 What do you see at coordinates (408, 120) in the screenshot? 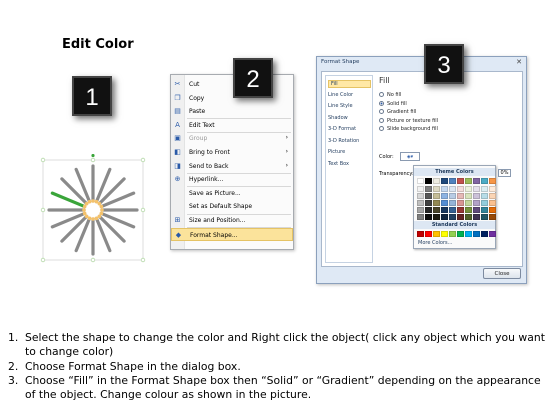
I see `fill-option-picture-or-texture-fill: Picture or texture fill` at bounding box center [408, 120].